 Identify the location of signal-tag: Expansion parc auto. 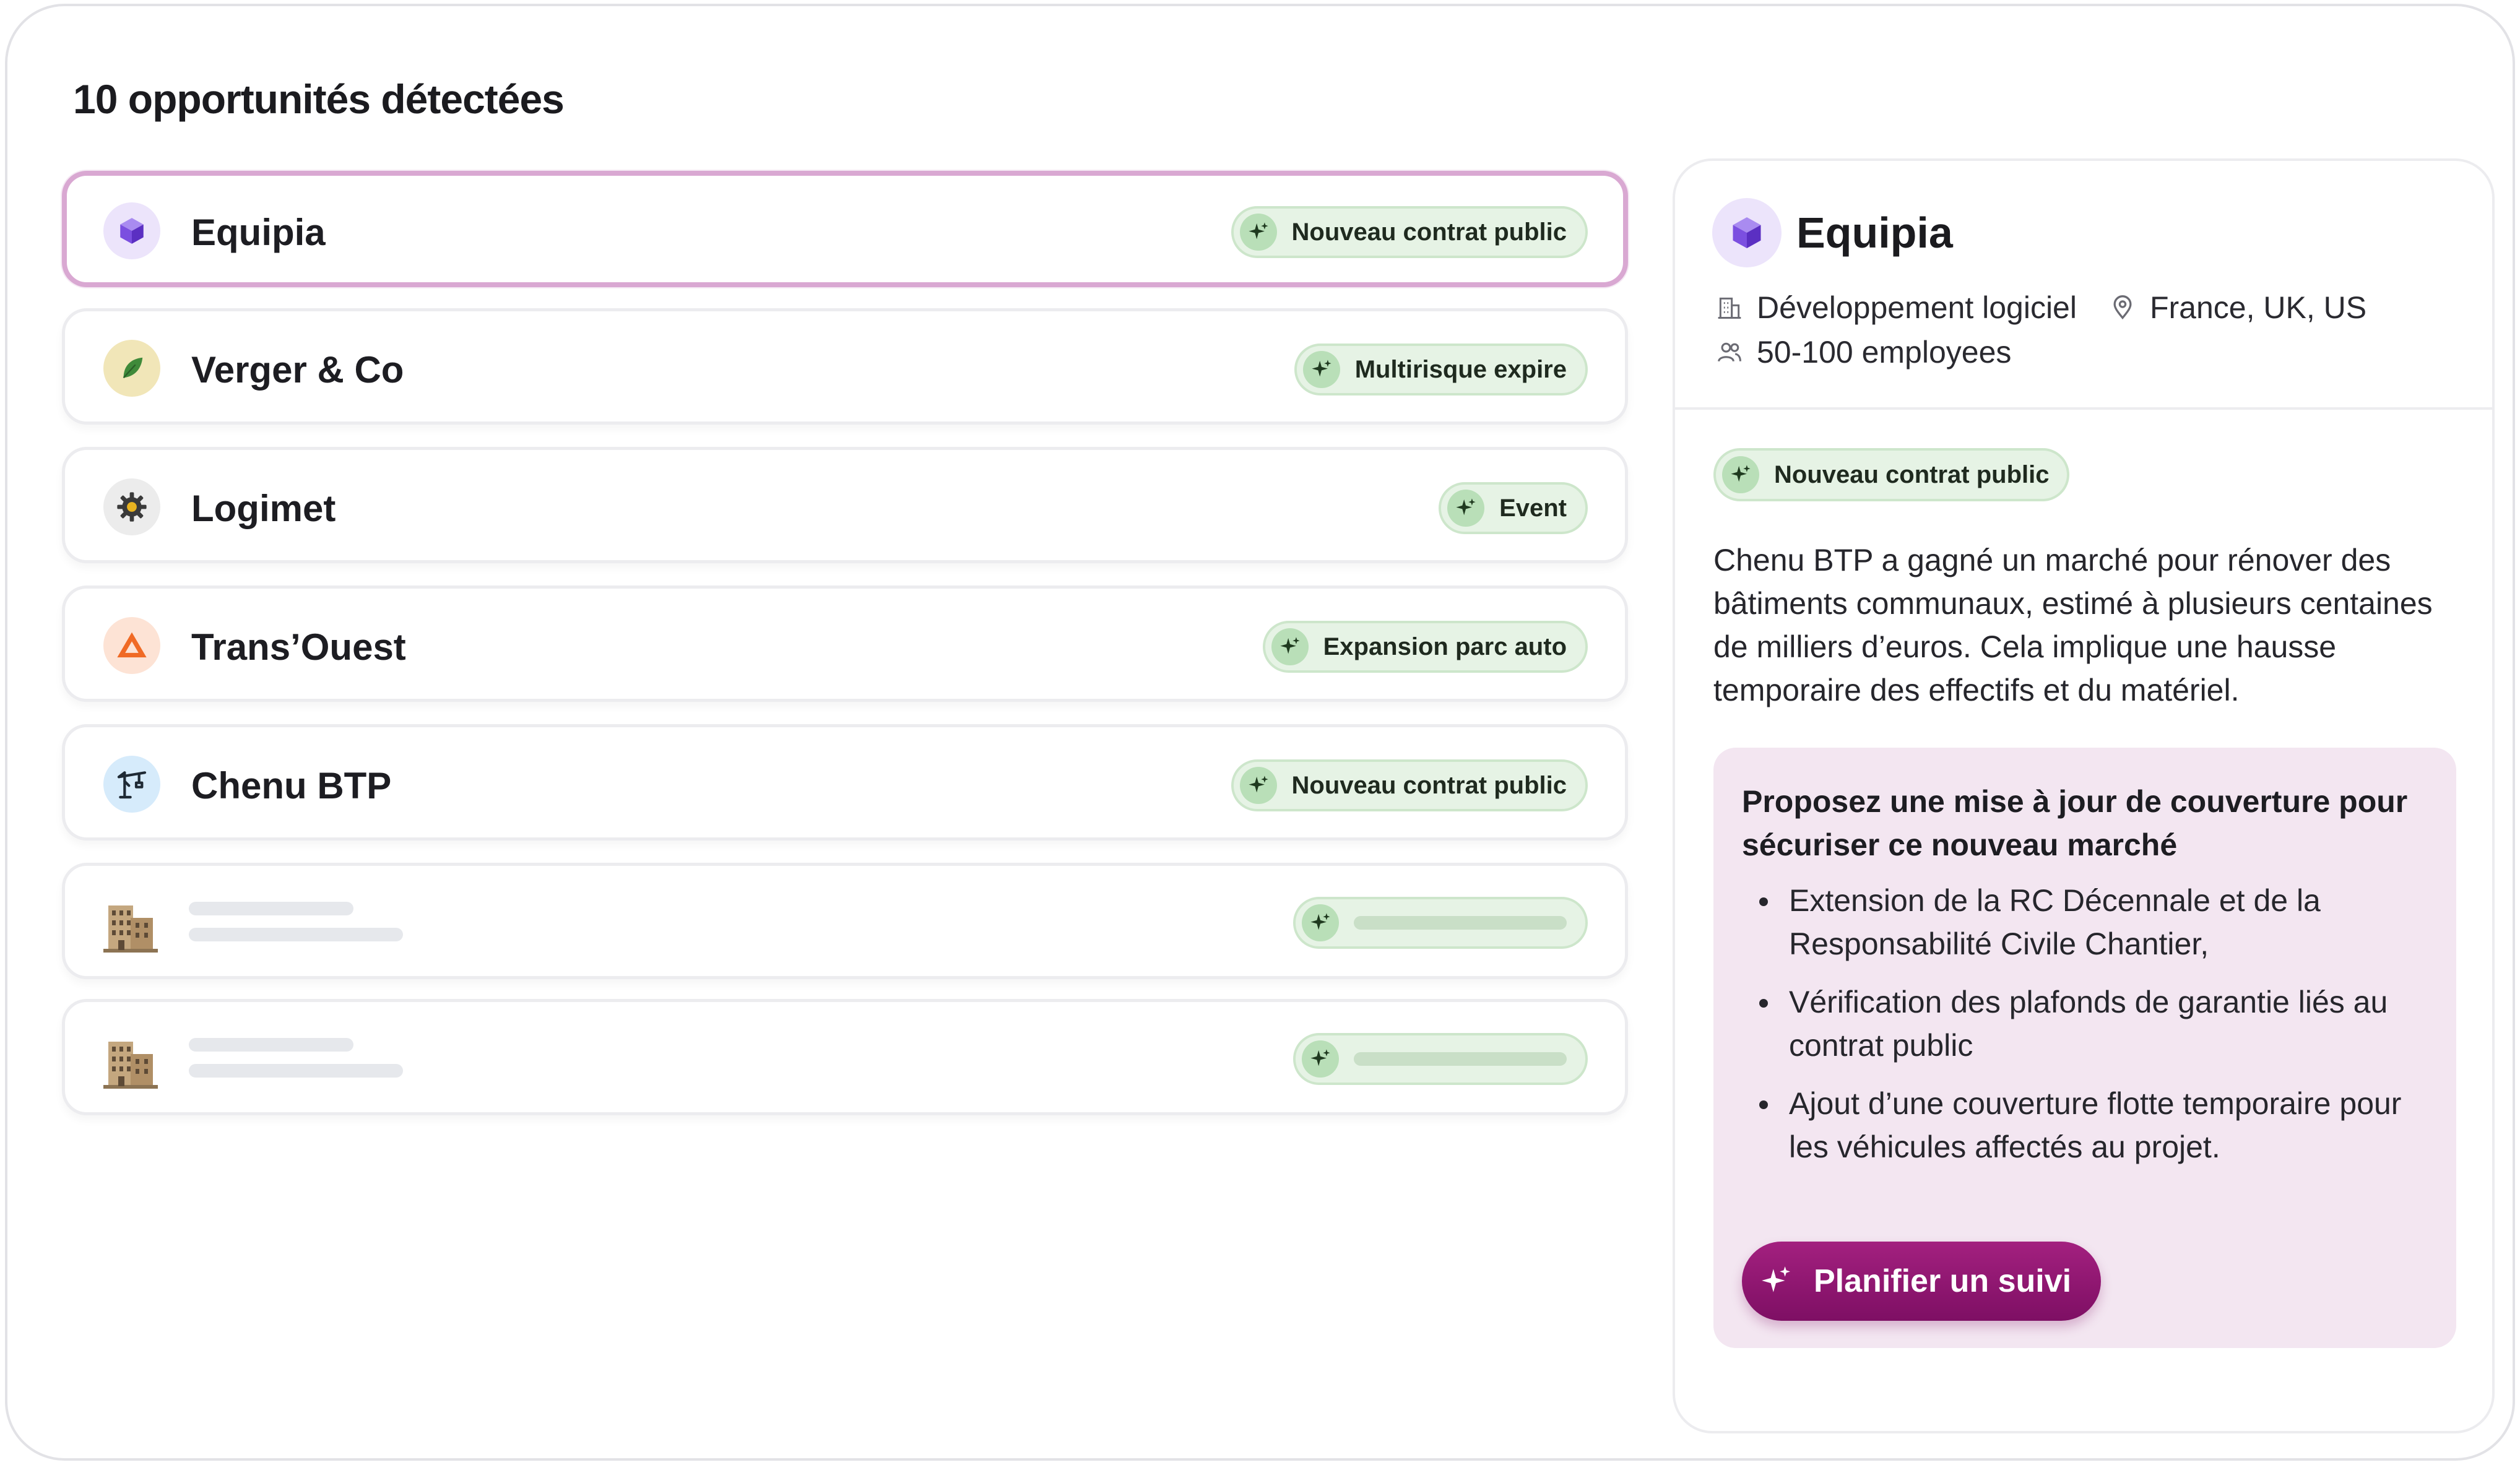
(1425, 647).